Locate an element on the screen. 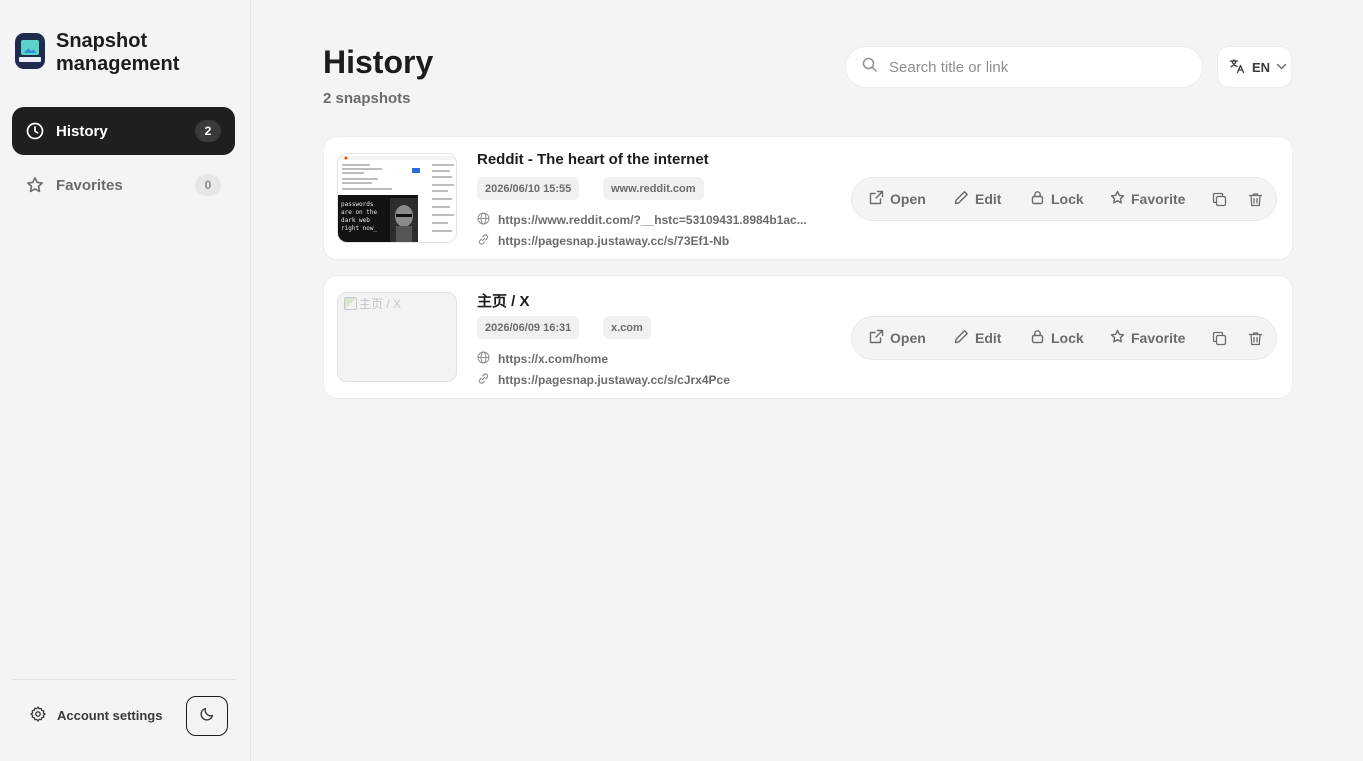 The image size is (1363, 761). snapshot-date: 2026/06/10 15:55 is located at coordinates (528, 188).